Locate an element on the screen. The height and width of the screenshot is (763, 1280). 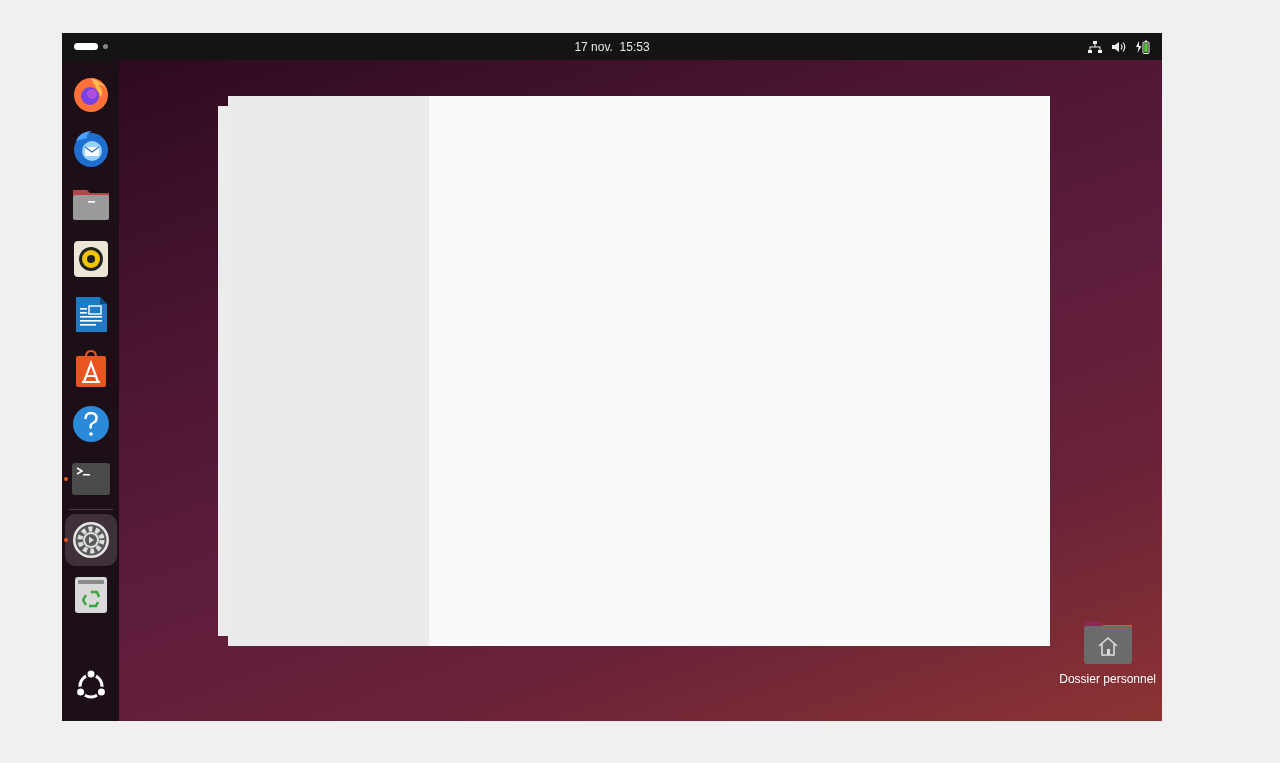
network-icon is located at coordinates (1095, 46).